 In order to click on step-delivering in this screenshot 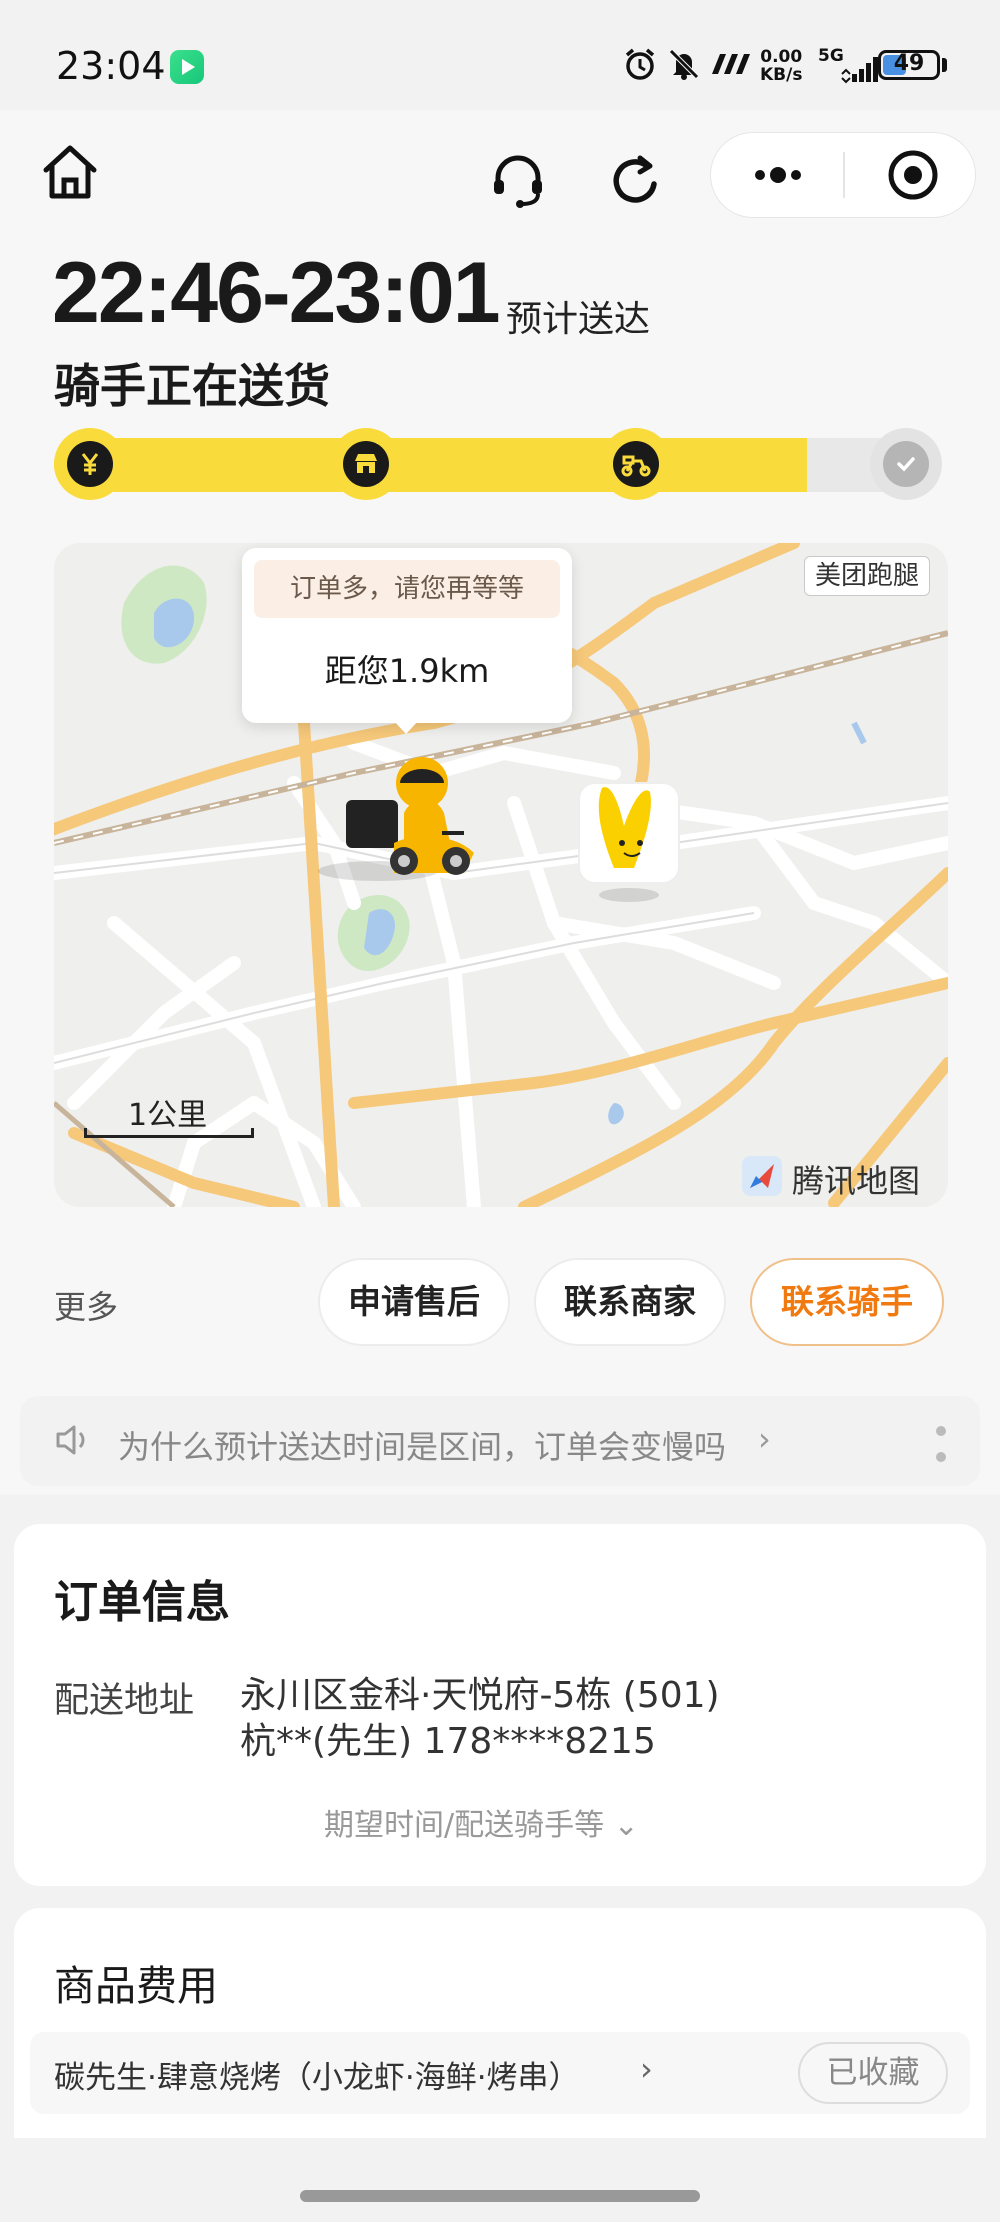, I will do `click(636, 464)`.